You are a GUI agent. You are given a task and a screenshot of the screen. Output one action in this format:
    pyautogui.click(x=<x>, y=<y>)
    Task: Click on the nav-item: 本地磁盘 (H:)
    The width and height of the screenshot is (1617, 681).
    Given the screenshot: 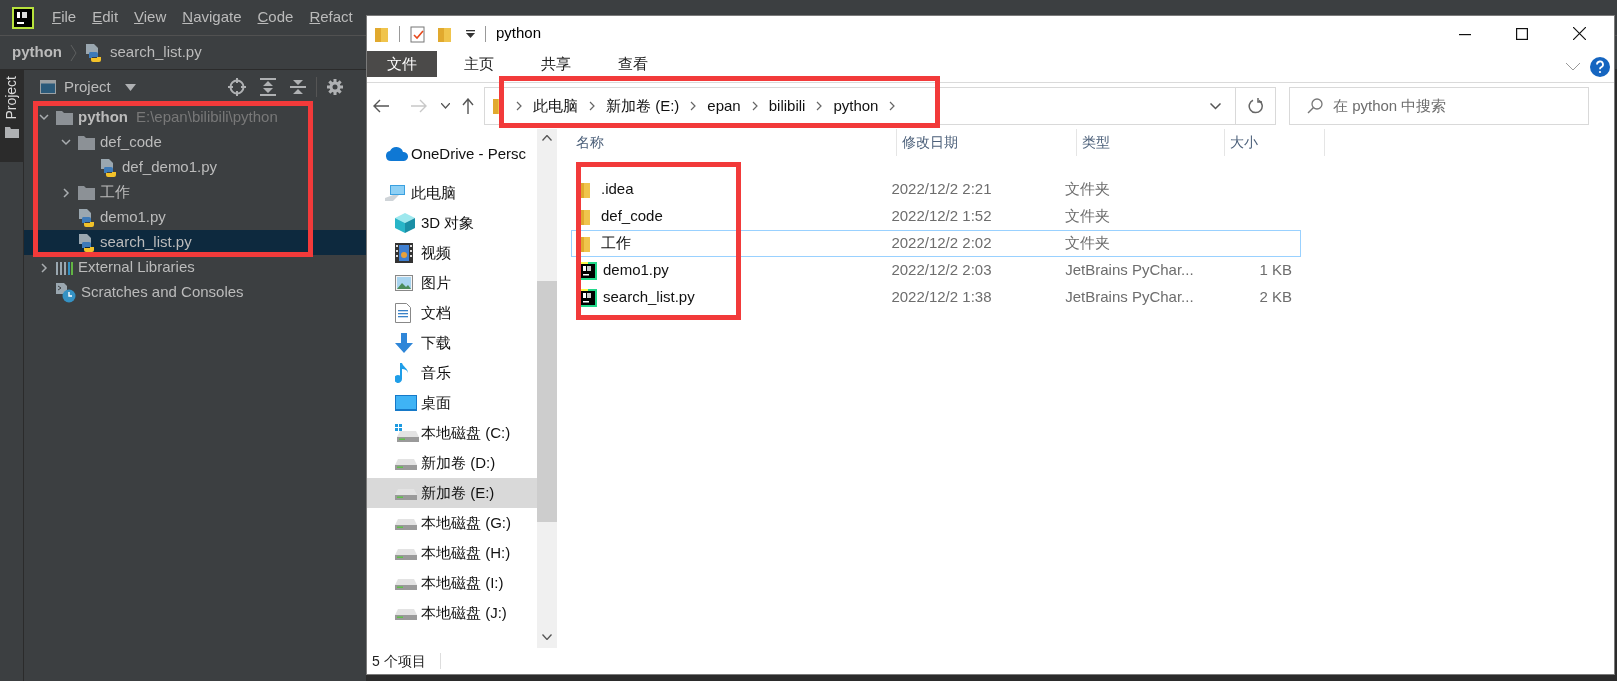 What is the action you would take?
    pyautogui.click(x=452, y=553)
    